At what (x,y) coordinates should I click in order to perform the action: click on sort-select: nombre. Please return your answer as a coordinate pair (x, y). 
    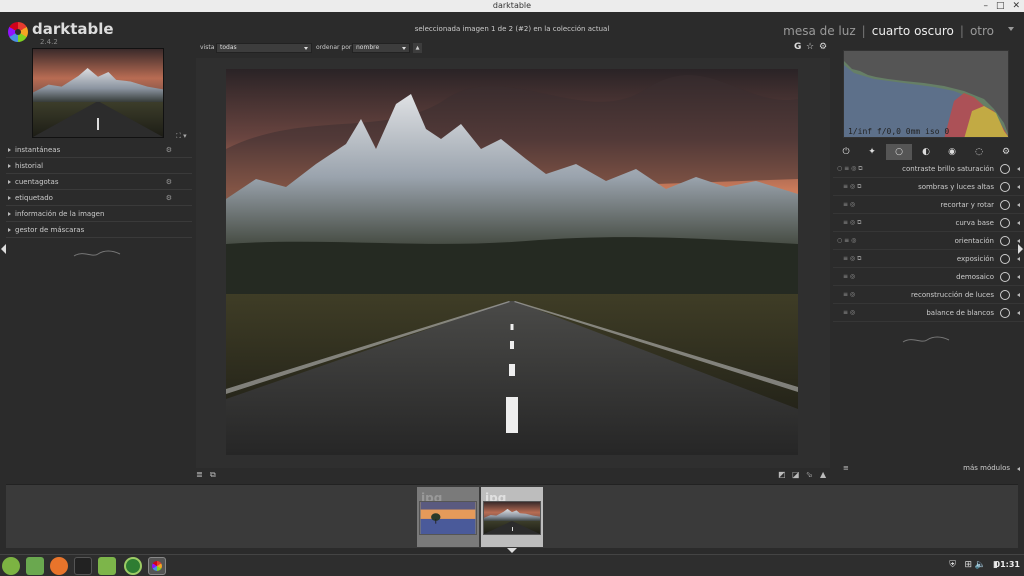
    Looking at the image, I should click on (381, 48).